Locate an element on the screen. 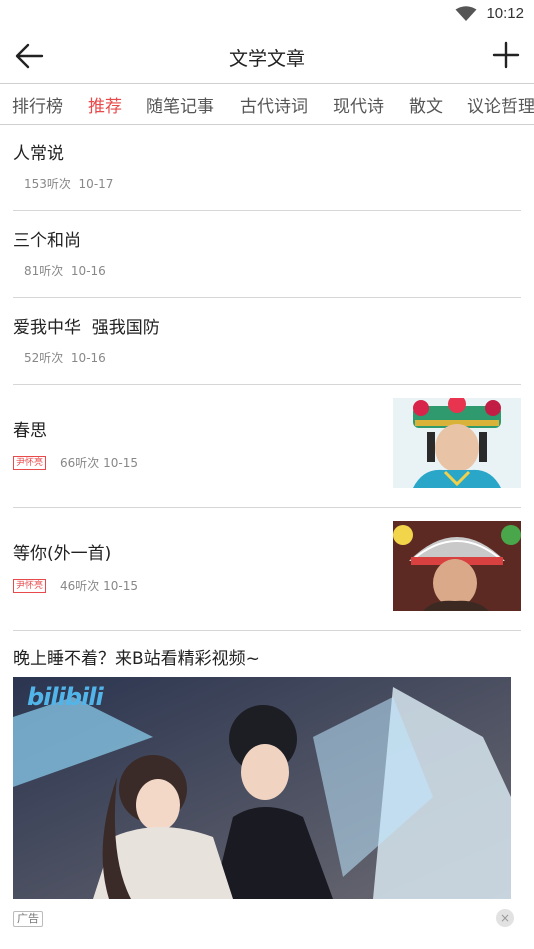 The image size is (534, 949). article-title: 等你(外一首) is located at coordinates (62, 554).